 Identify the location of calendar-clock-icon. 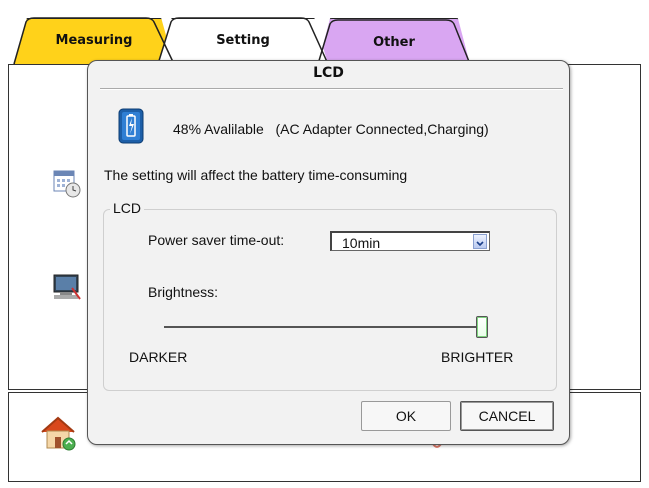
(67, 183).